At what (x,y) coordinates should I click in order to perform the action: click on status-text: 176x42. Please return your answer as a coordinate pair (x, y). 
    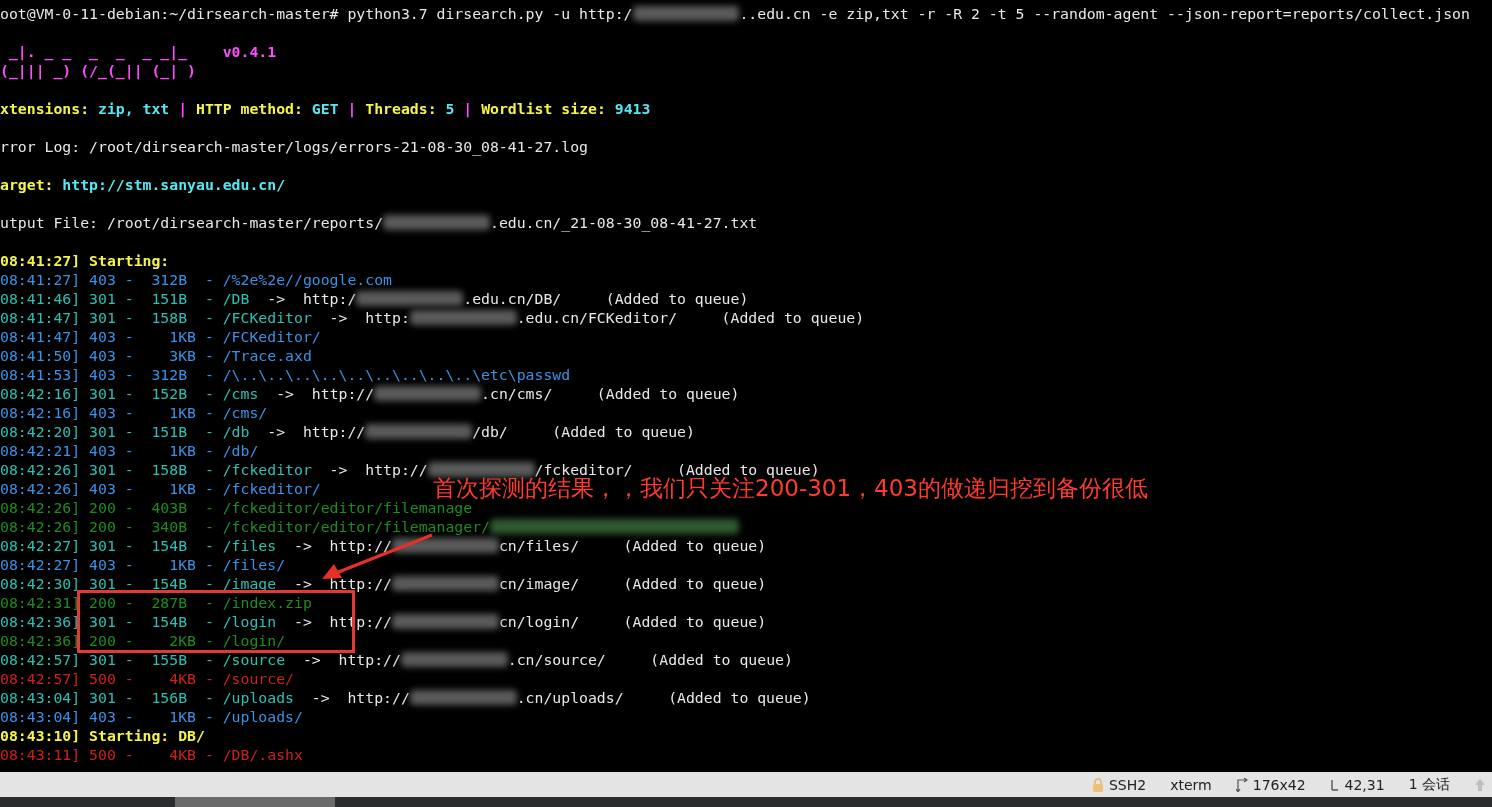
    Looking at the image, I should click on (1279, 784).